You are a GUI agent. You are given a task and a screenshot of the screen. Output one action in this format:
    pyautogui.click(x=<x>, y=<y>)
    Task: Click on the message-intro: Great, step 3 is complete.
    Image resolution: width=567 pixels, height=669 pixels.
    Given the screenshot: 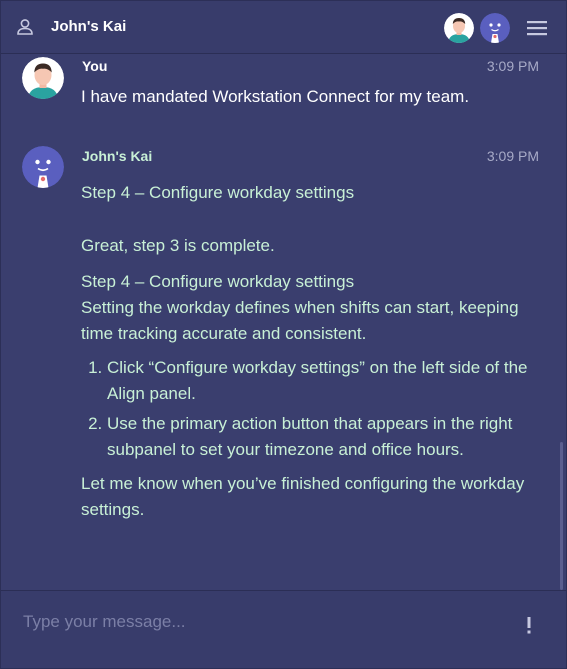 What is the action you would take?
    pyautogui.click(x=178, y=245)
    